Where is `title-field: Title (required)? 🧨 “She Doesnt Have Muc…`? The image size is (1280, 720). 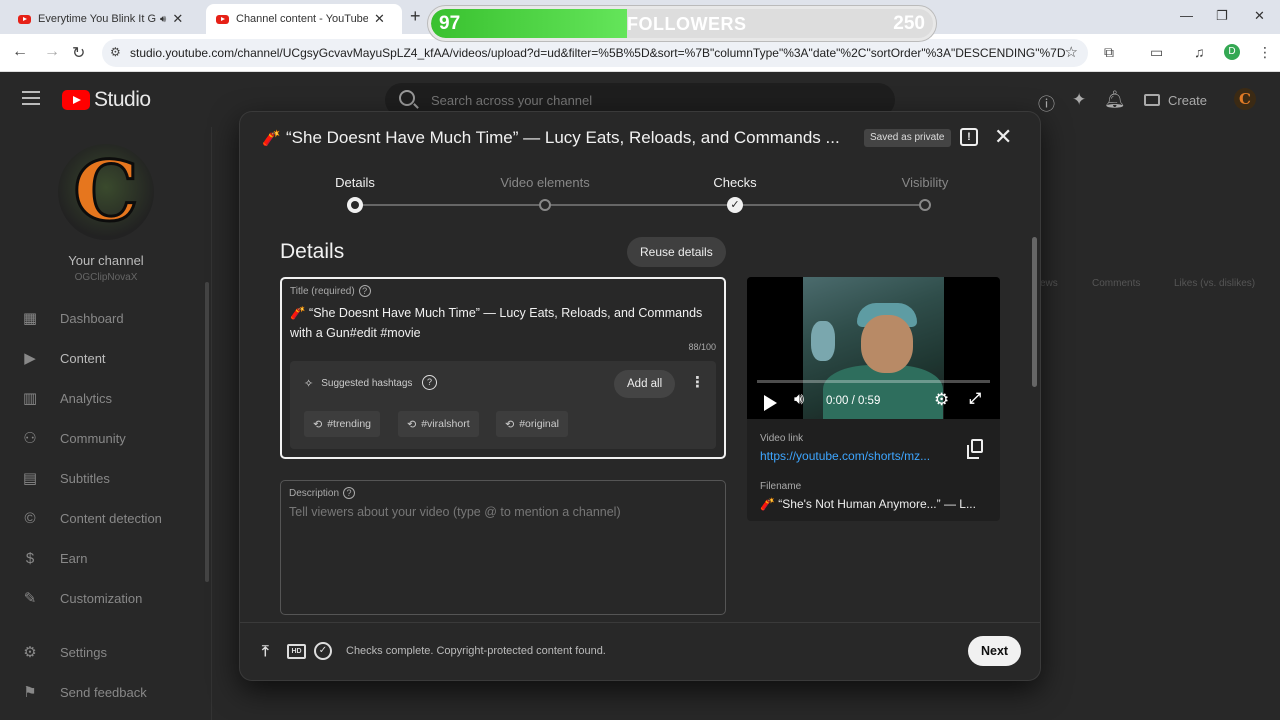 title-field: Title (required)? 🧨 “She Doesnt Have Muc… is located at coordinates (503, 368).